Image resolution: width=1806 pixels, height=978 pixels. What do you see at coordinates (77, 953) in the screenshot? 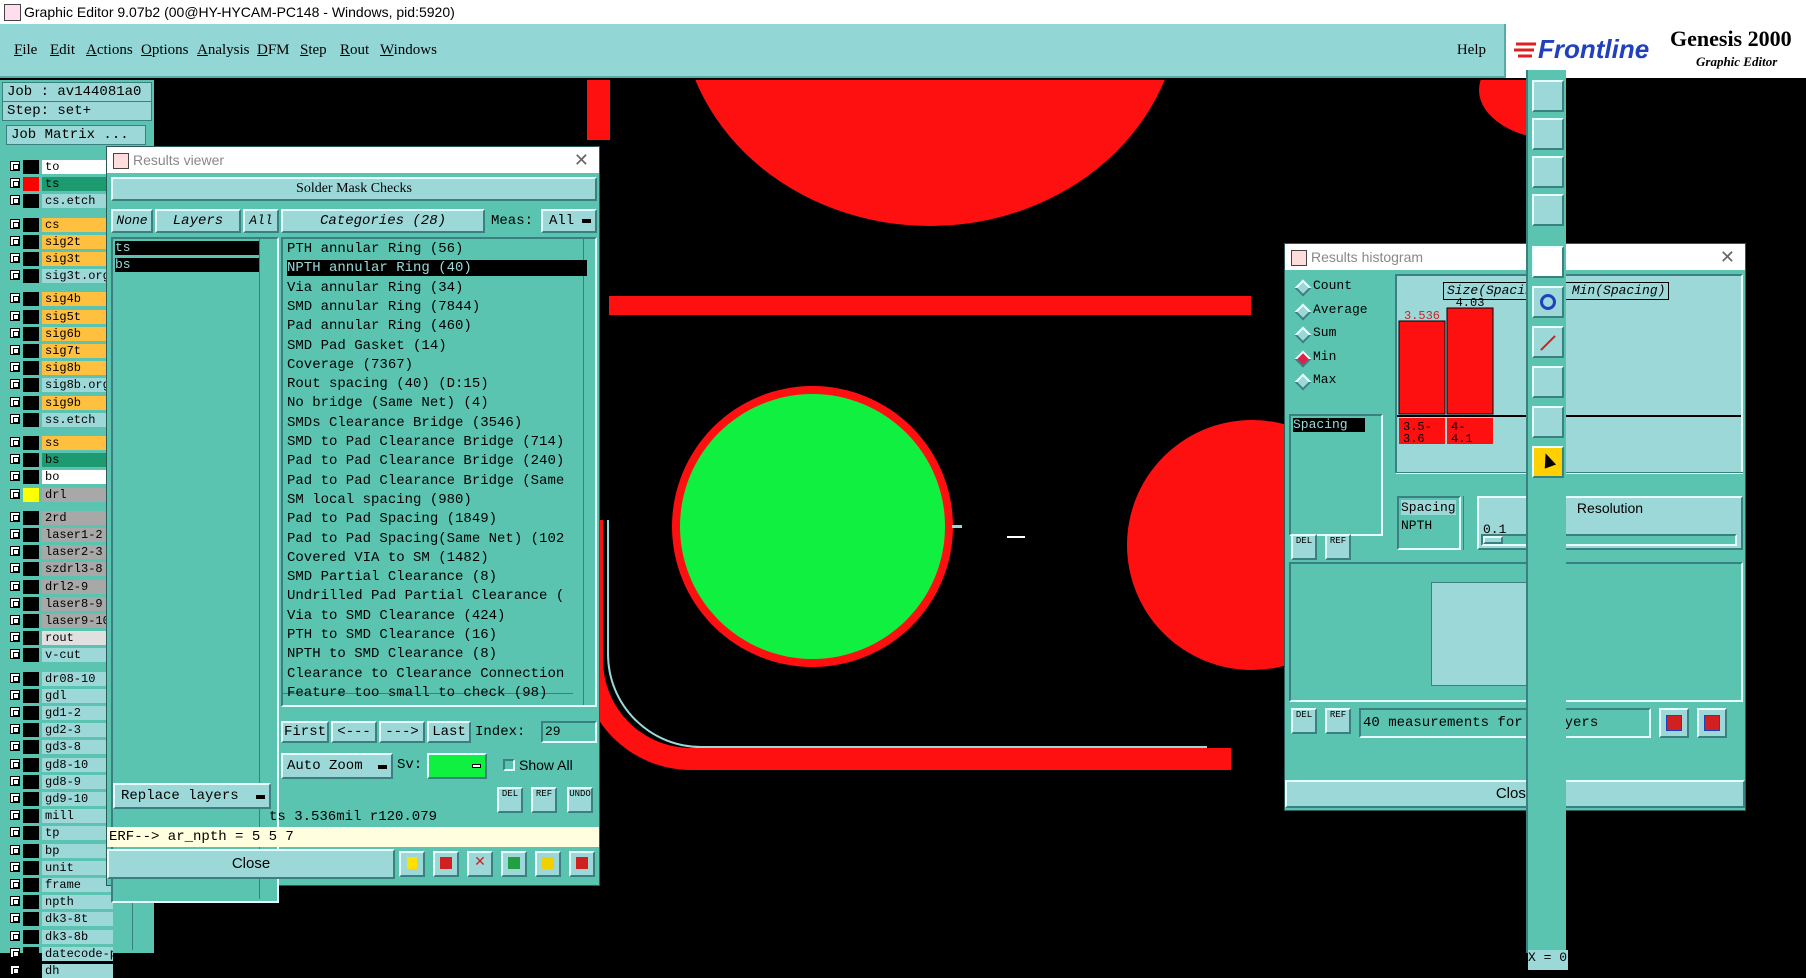
I see `layer-name: datecode-pbe` at bounding box center [77, 953].